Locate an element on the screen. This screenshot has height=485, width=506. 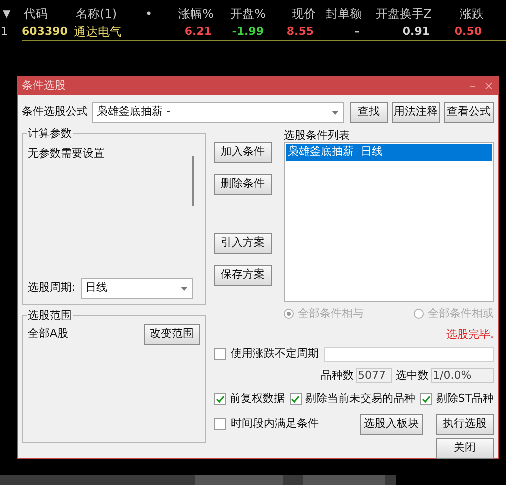
scrollbar is located at coordinates (193, 181).